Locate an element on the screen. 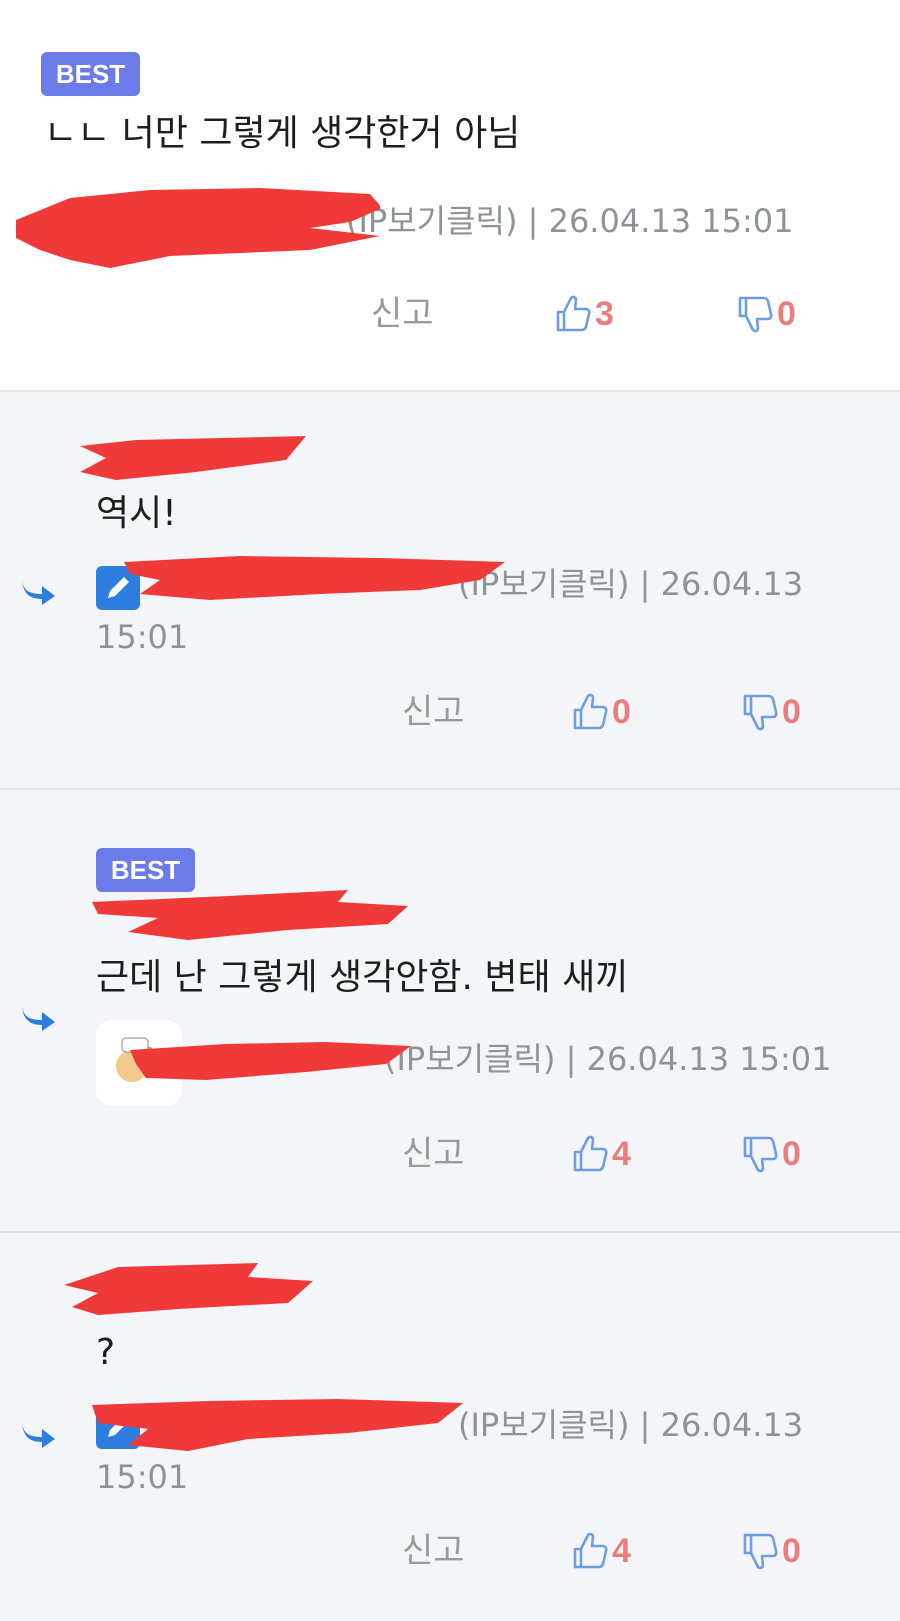 The width and height of the screenshot is (900, 1621). upvote-count: 0 is located at coordinates (621, 711).